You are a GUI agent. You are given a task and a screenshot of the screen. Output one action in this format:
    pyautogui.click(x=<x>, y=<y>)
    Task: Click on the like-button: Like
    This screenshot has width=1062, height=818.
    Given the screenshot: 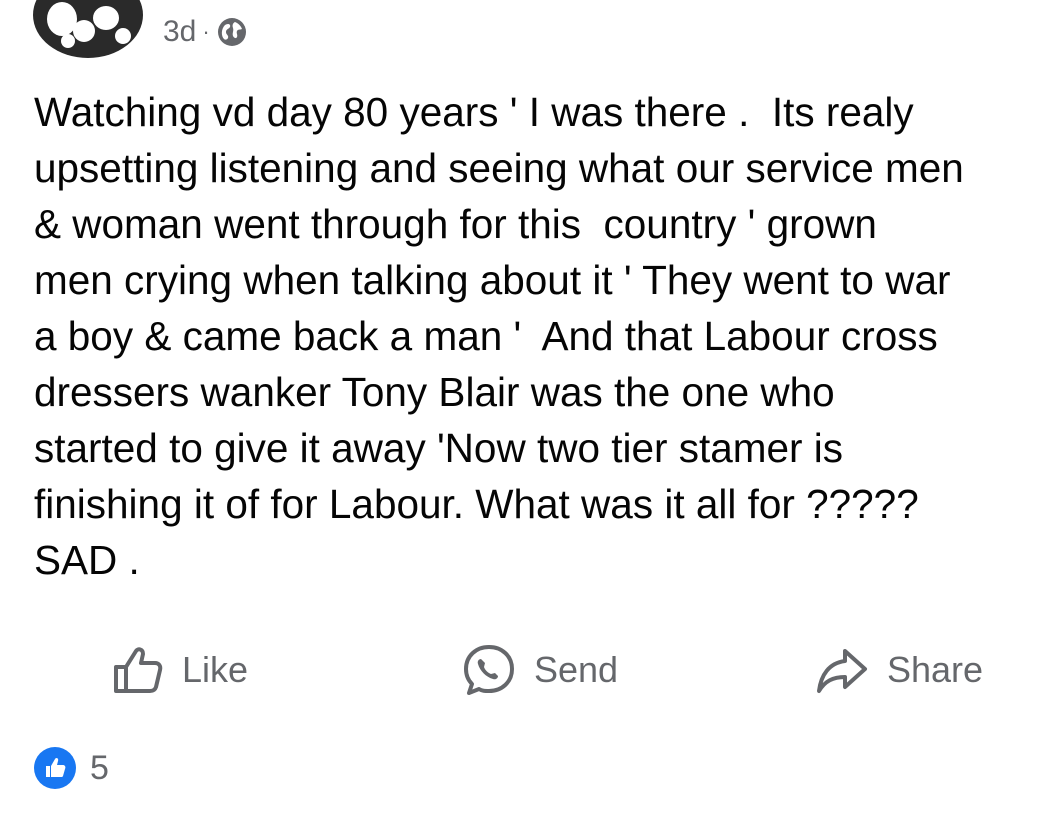 What is the action you would take?
    pyautogui.click(x=179, y=670)
    